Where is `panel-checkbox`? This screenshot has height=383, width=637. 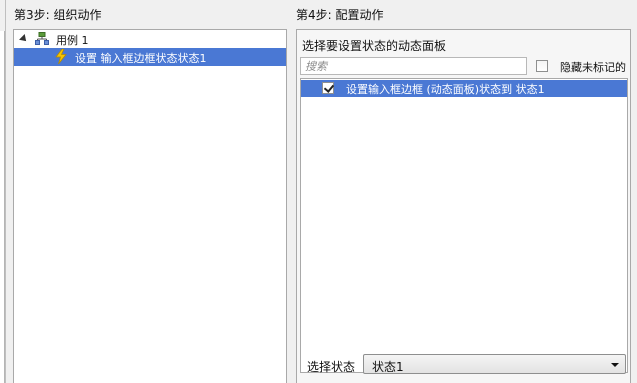 panel-checkbox is located at coordinates (328, 88).